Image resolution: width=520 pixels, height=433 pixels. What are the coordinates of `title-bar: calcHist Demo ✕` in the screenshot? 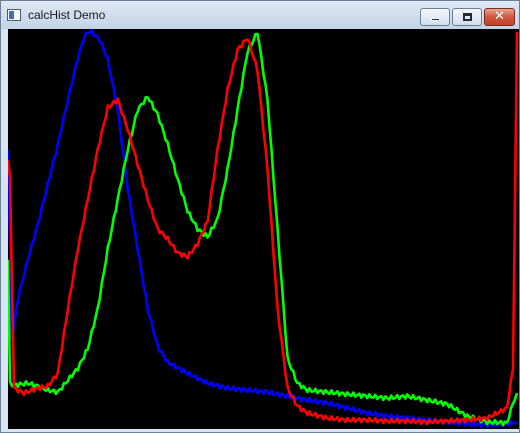 It's located at (260, 15).